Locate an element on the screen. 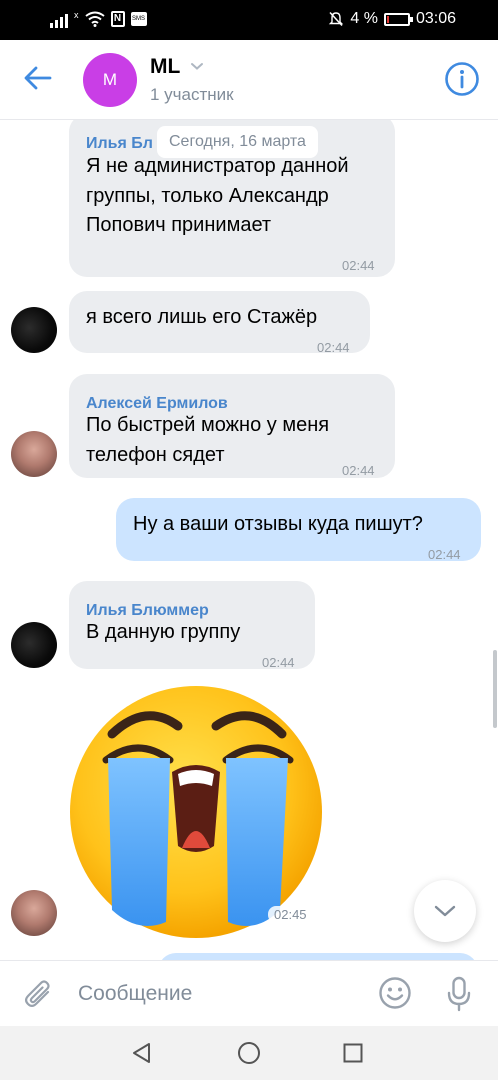  message-text: По быстрей можно у меня телефон сядет is located at coordinates (208, 440).